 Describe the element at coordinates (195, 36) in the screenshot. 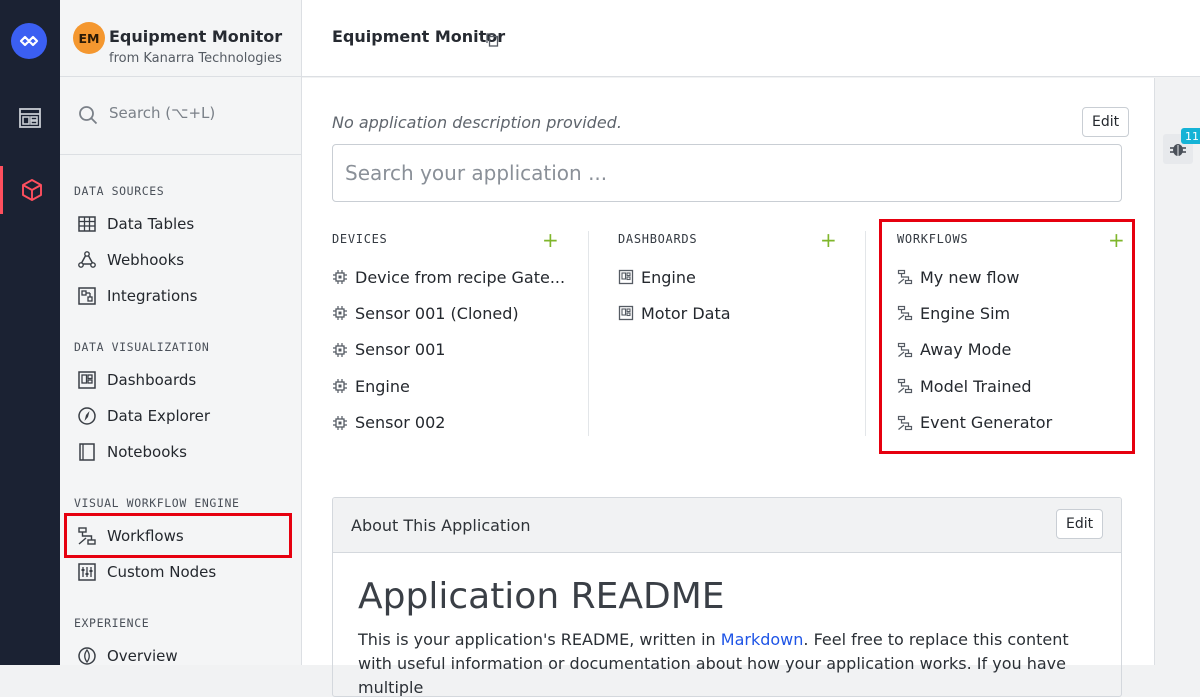

I see `application-name: Equipment Monitor` at that location.